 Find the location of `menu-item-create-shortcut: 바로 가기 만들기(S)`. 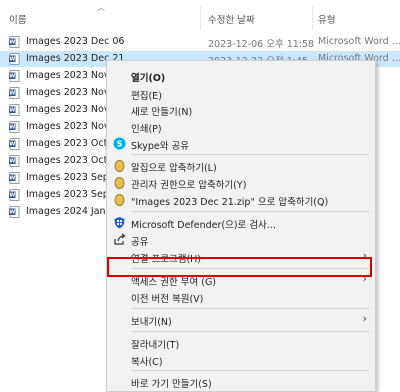

menu-item-create-shortcut: 바로 가기 만들기(S) is located at coordinates (241, 382).